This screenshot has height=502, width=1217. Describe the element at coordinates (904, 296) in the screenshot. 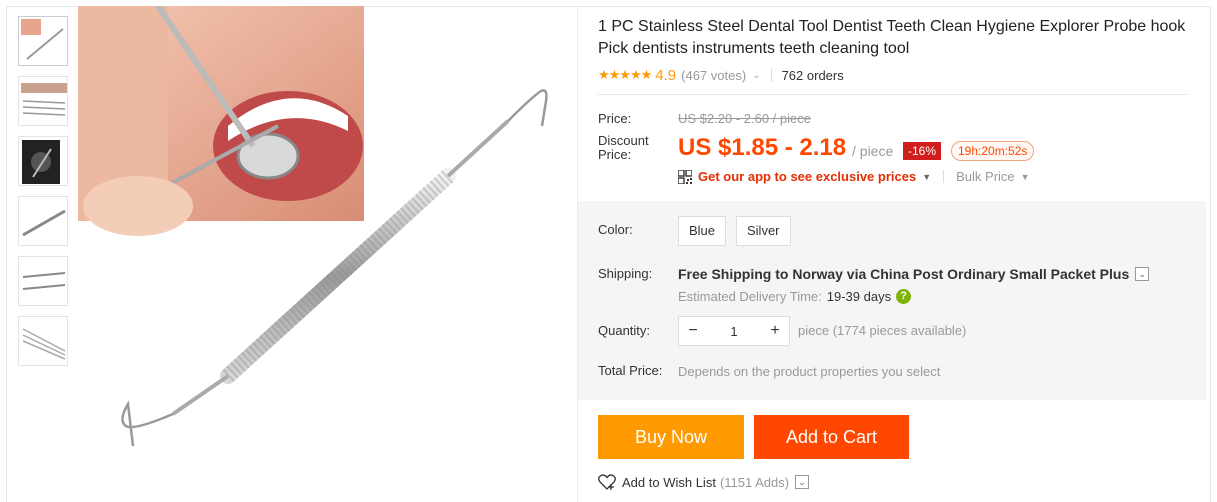

I see `help-icon: ?` at that location.